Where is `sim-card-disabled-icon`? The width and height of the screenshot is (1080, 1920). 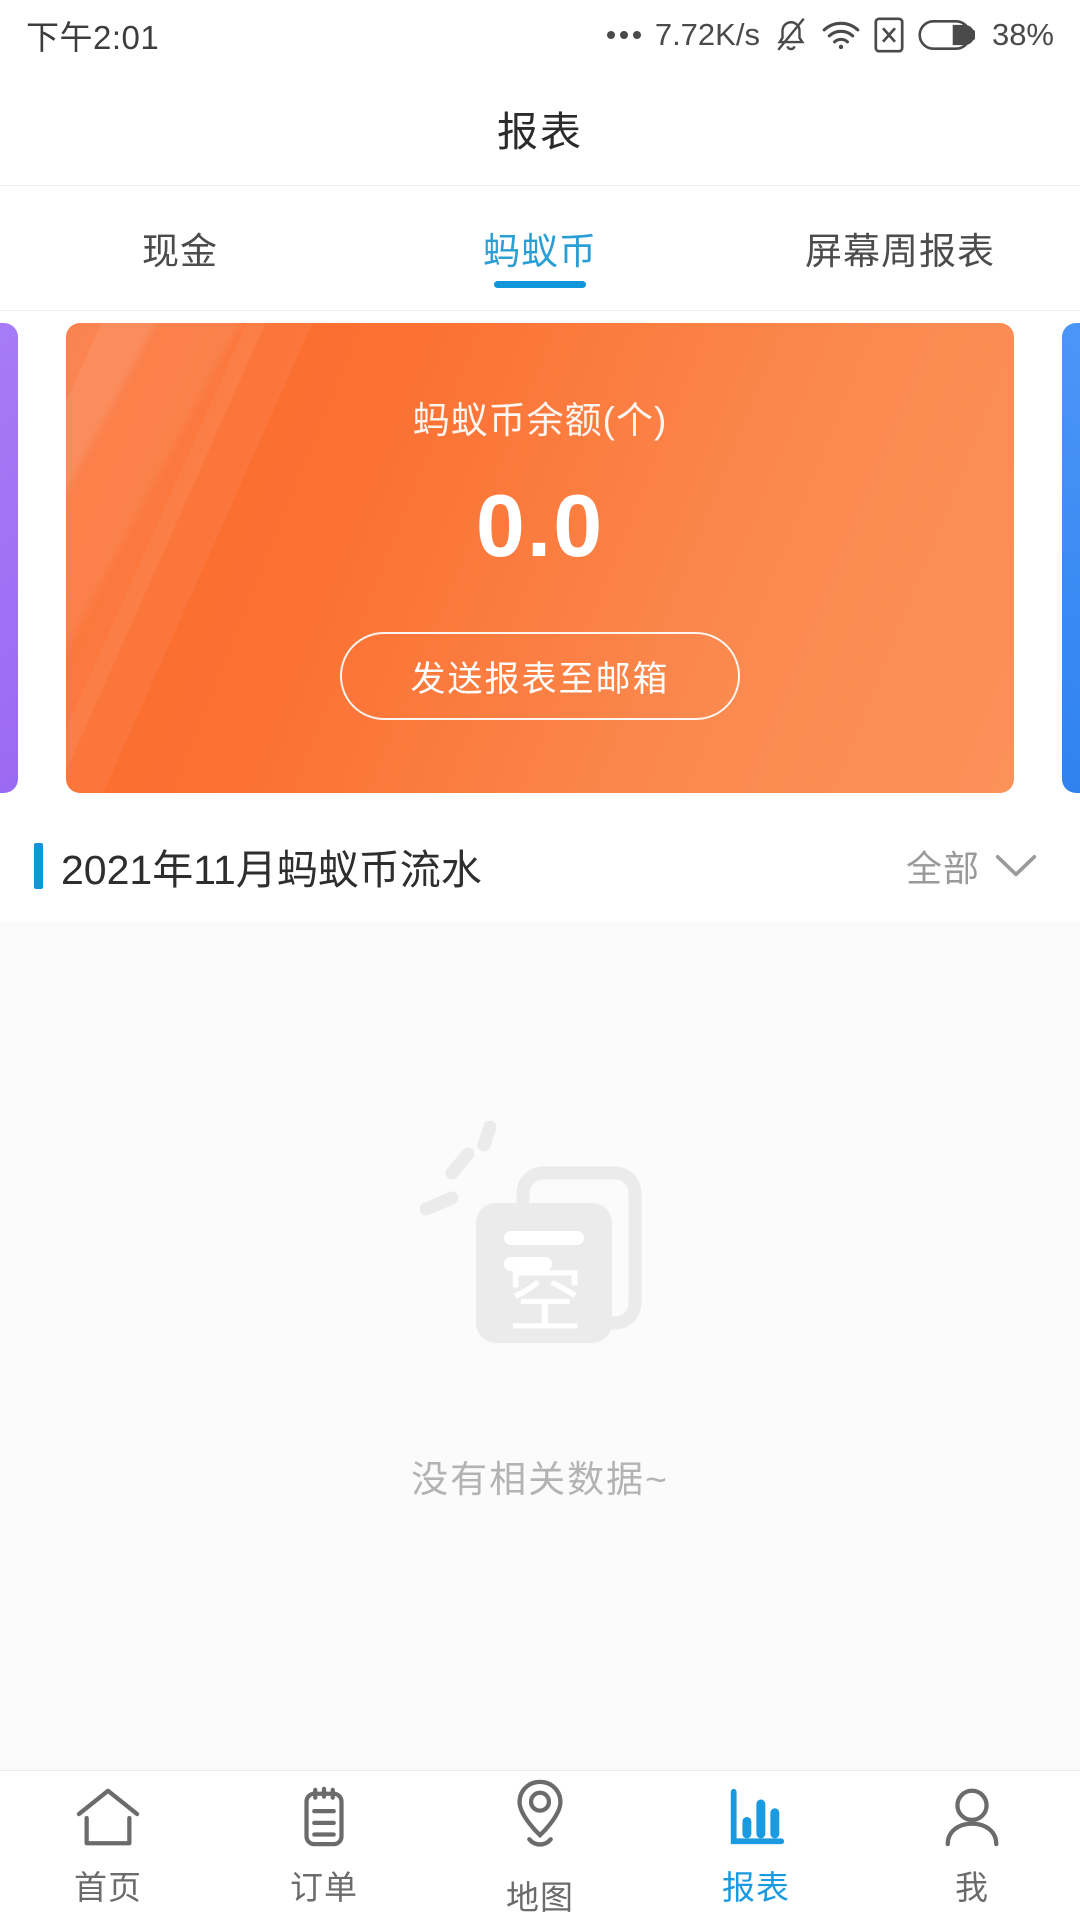 sim-card-disabled-icon is located at coordinates (889, 35).